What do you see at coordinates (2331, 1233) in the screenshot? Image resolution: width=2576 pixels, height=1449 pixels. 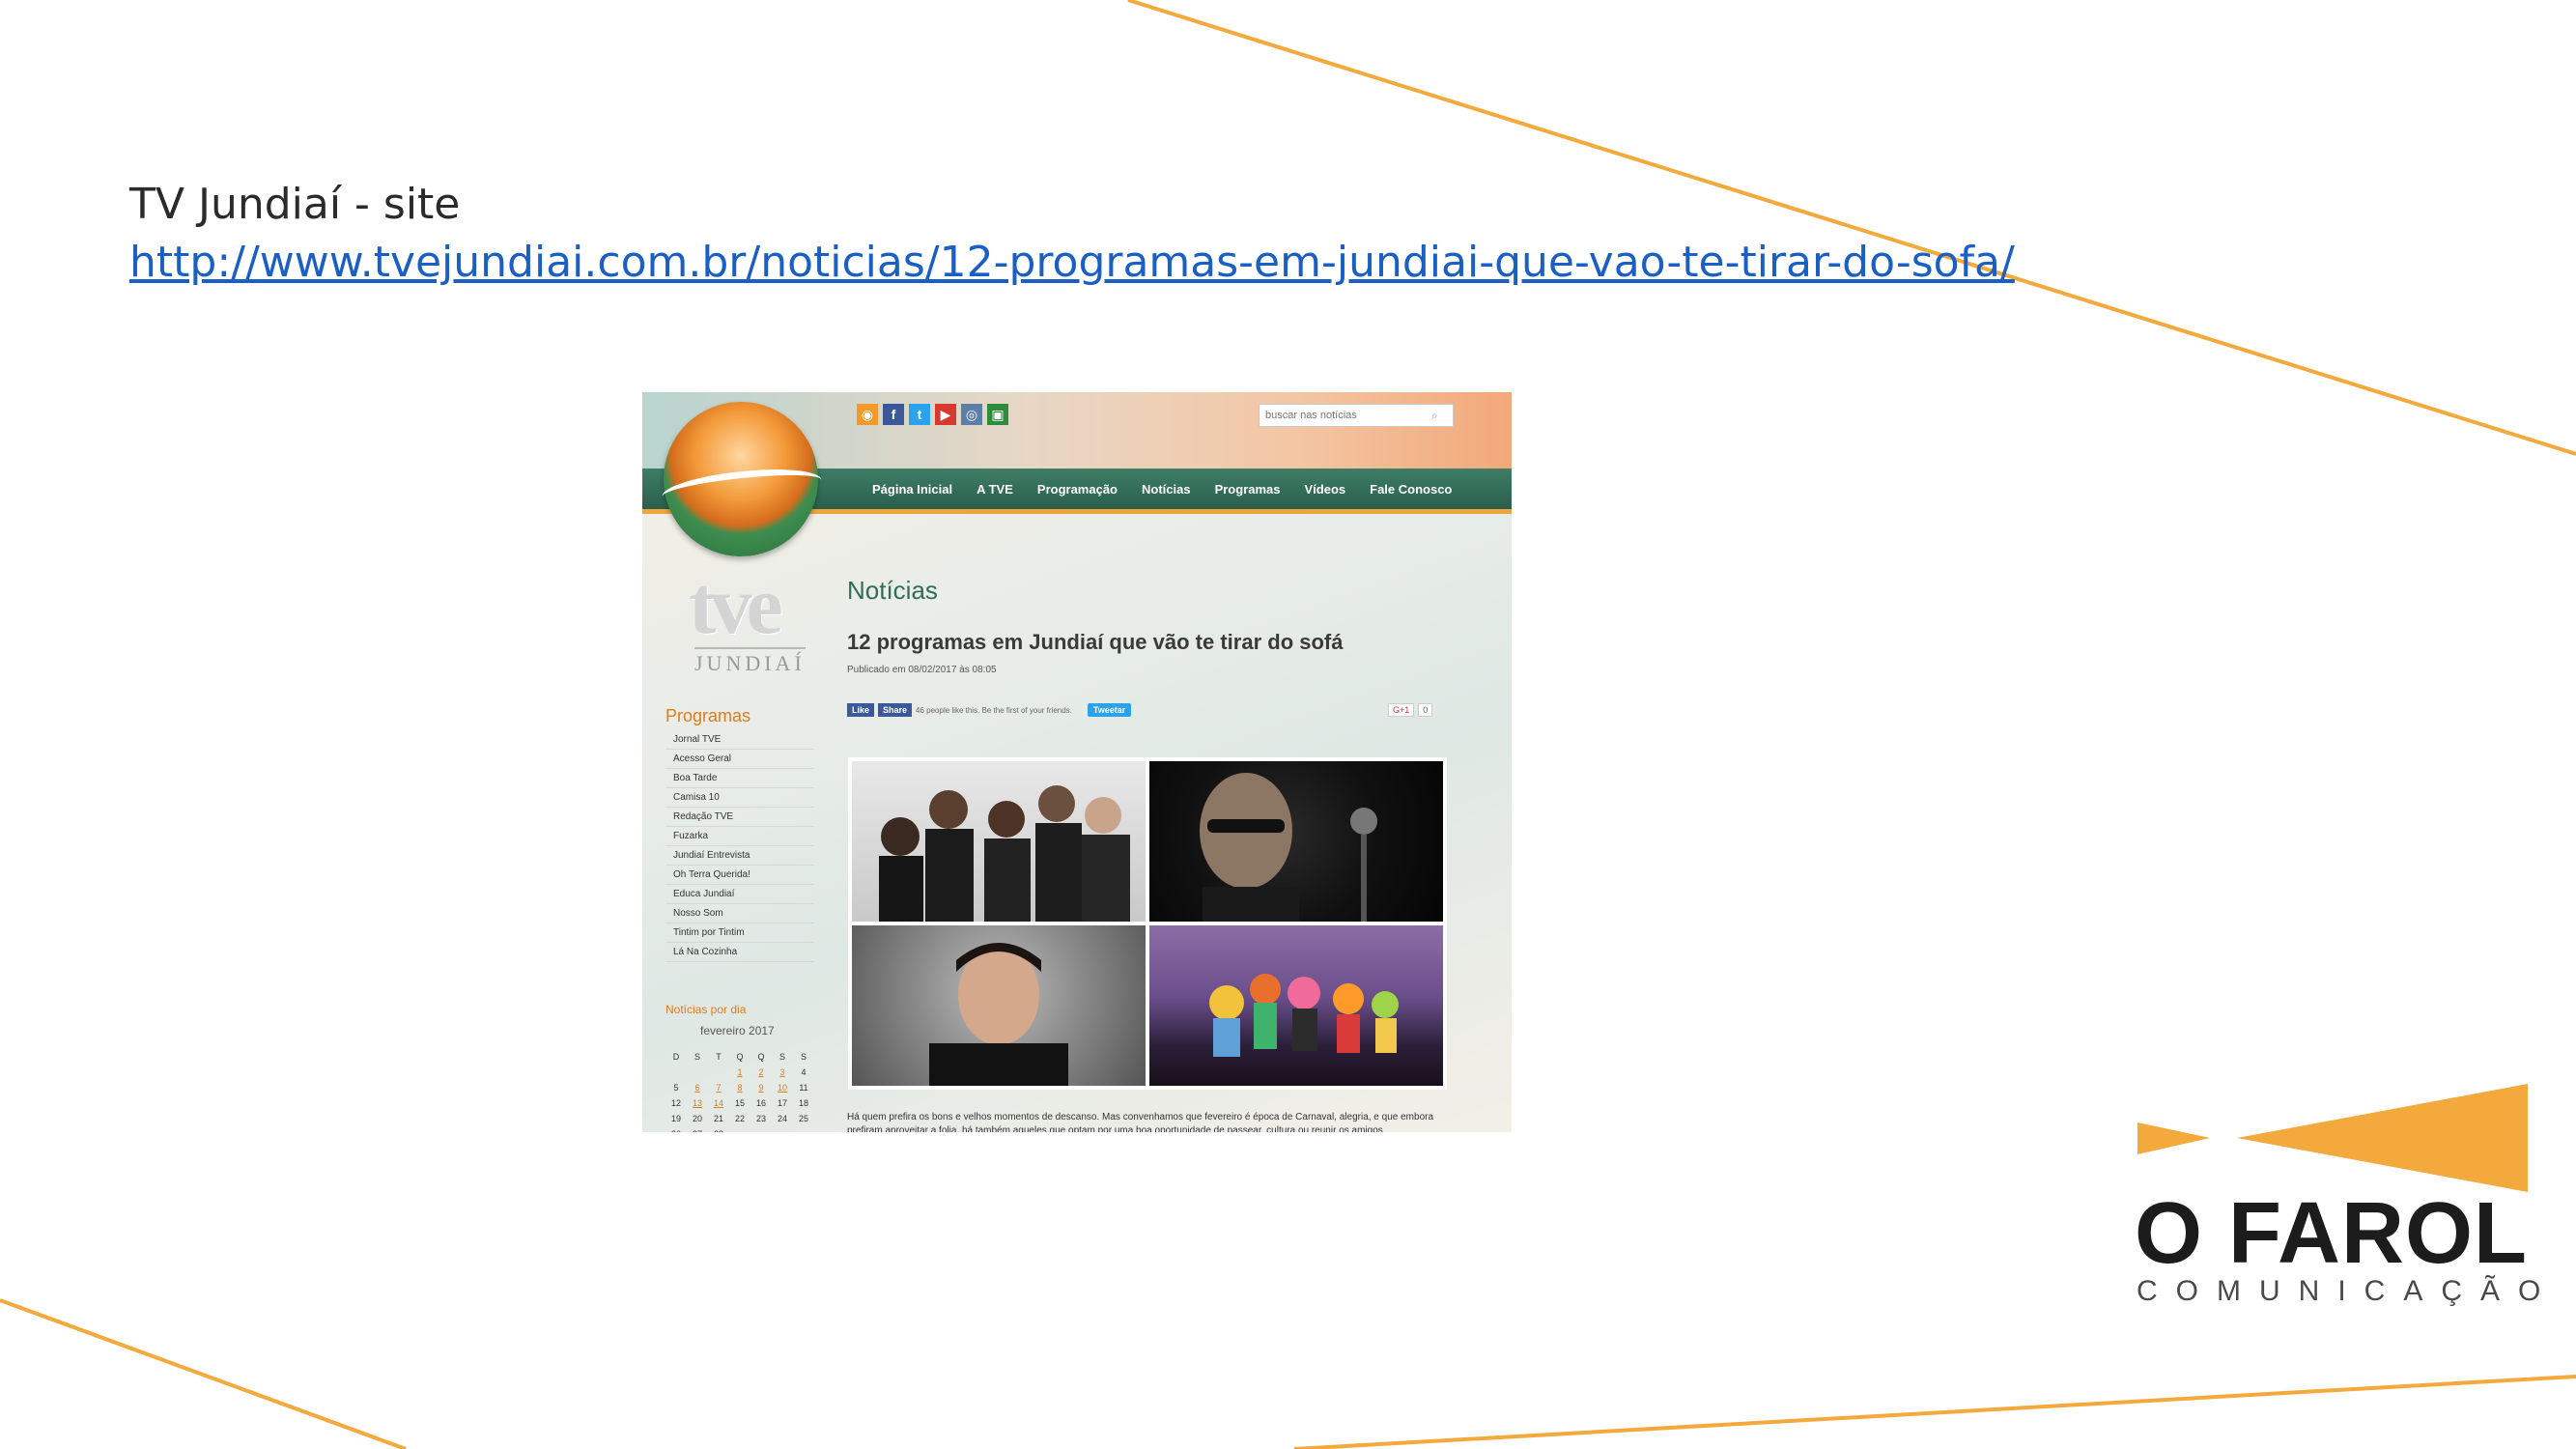 I see `brand-name: O FAROL` at bounding box center [2331, 1233].